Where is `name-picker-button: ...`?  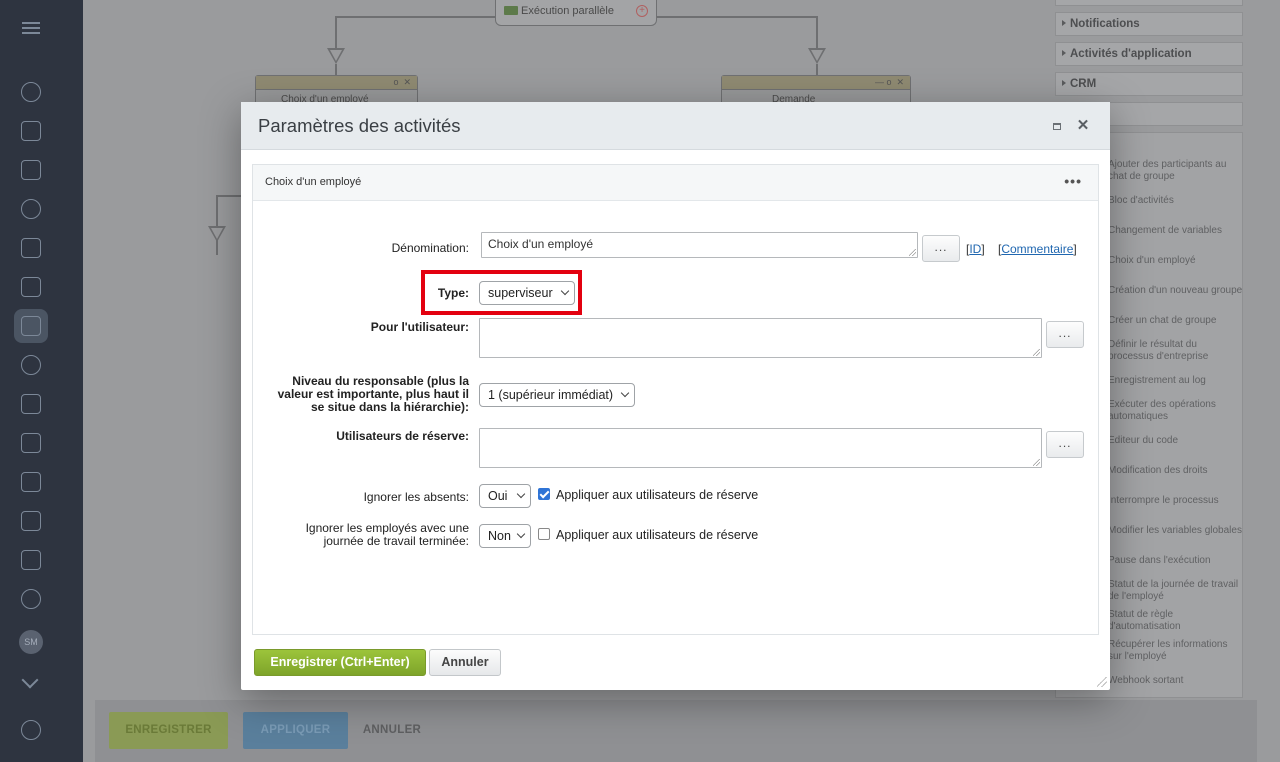
name-picker-button: ... is located at coordinates (941, 248).